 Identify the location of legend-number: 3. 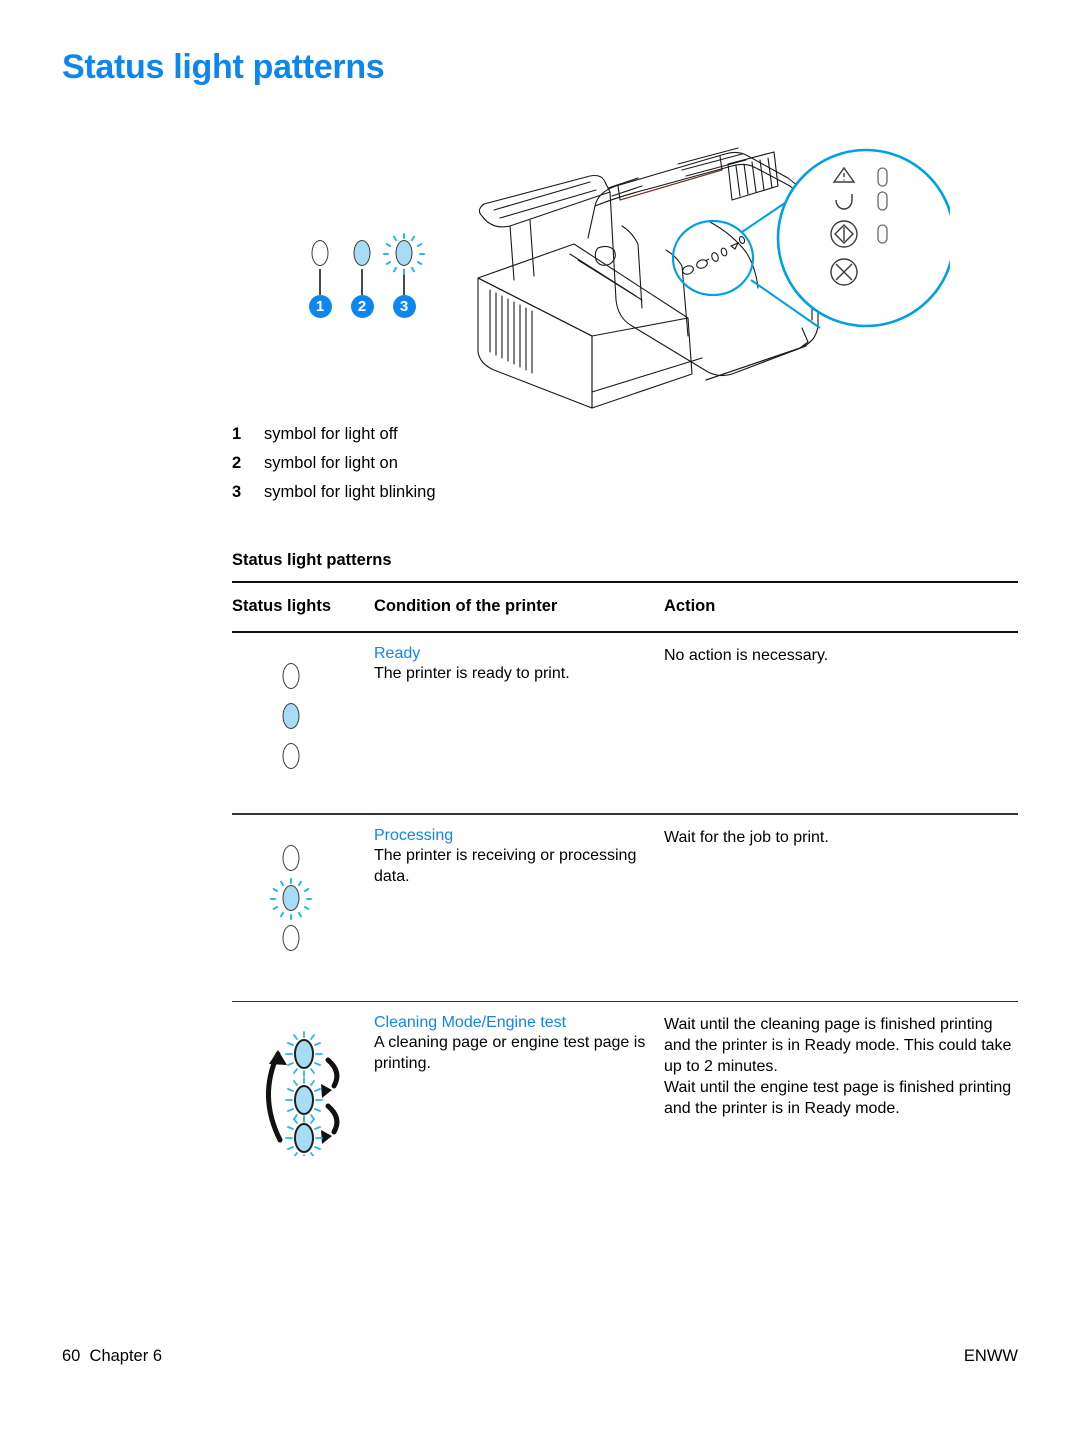
(237, 492).